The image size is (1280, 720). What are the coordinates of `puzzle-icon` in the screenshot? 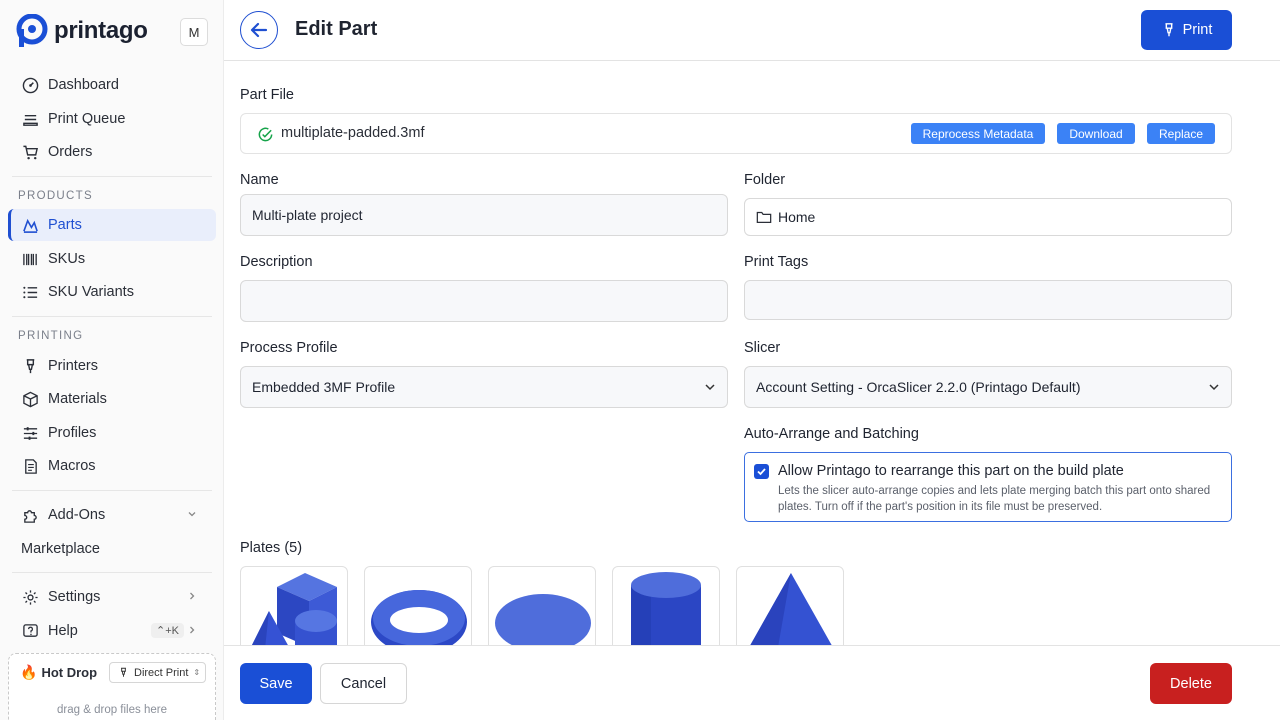 It's located at (30, 516).